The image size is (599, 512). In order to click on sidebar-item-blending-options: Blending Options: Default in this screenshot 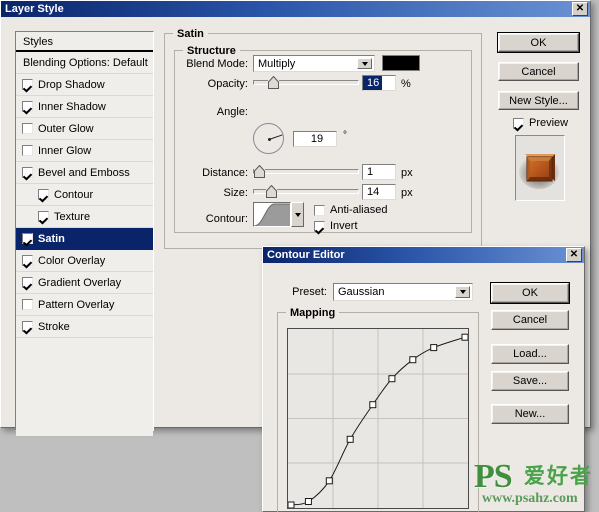, I will do `click(84, 63)`.